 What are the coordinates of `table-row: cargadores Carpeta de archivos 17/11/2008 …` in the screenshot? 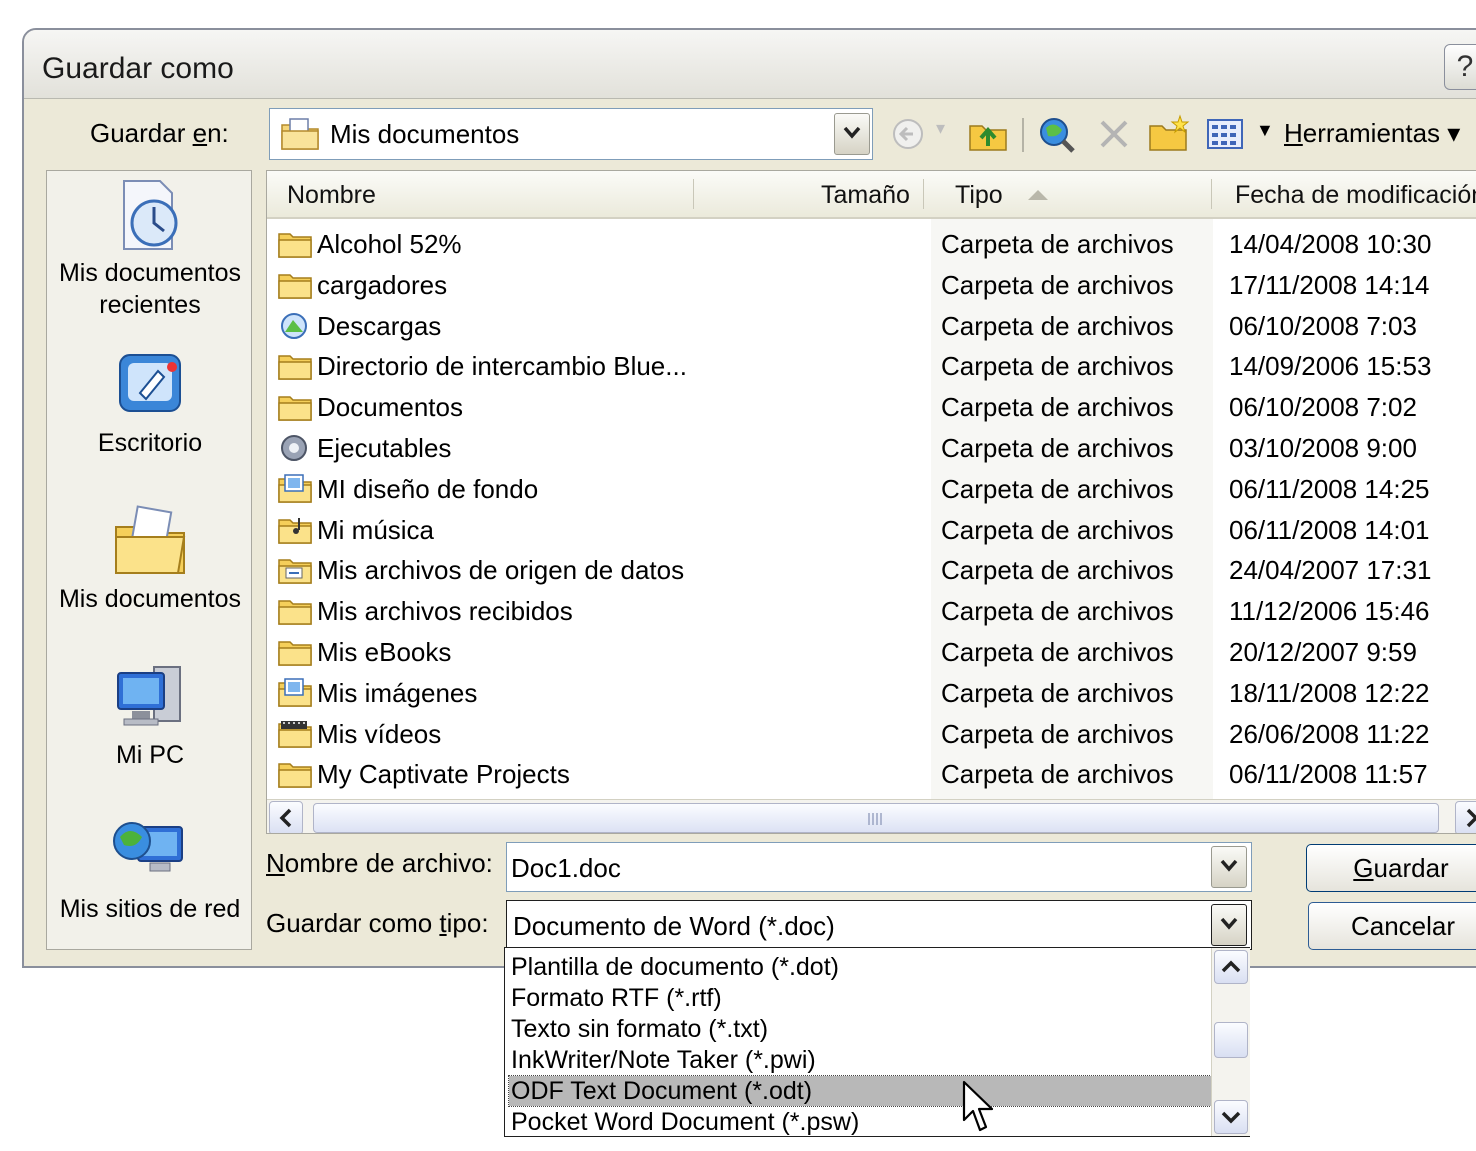 It's located at (871, 284).